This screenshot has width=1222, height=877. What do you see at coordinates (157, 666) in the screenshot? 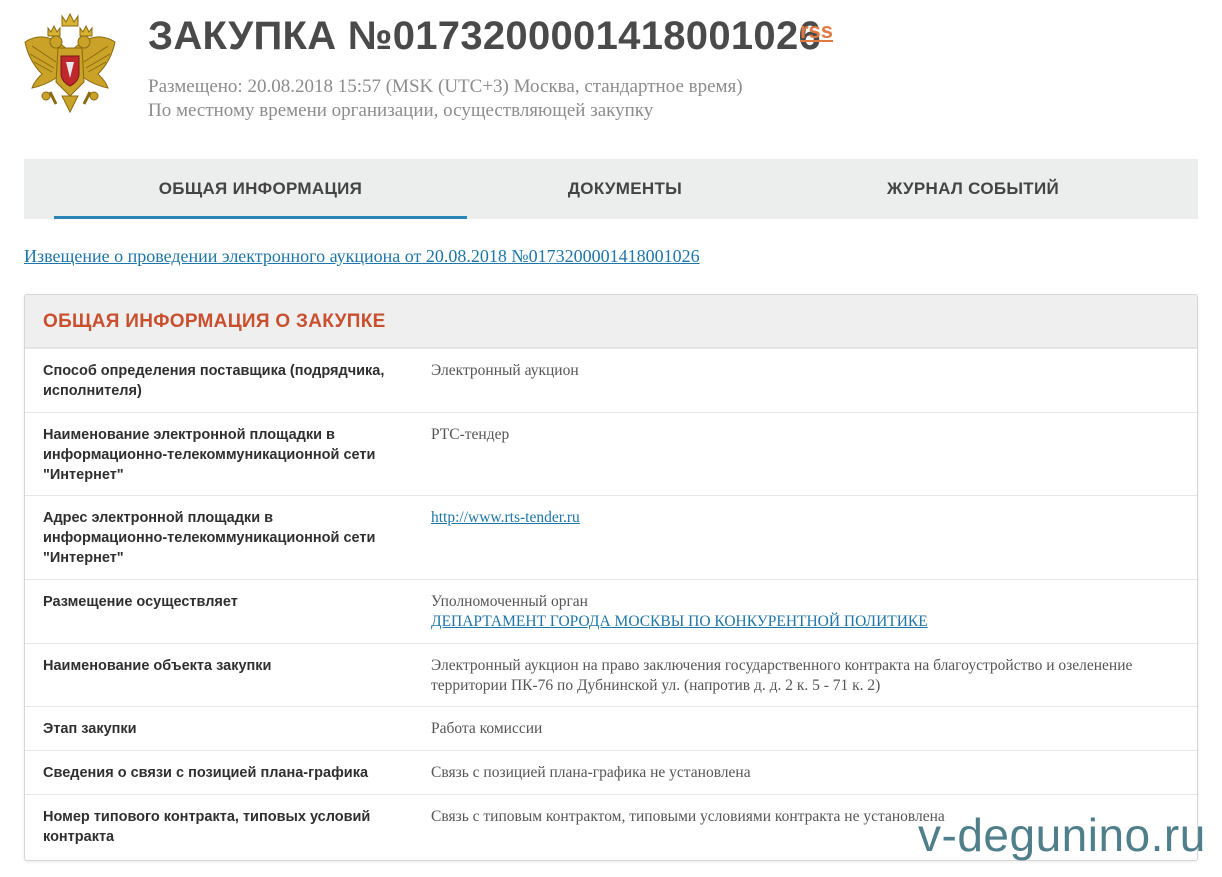
I see `row-label: Наименование объекта закупки` at bounding box center [157, 666].